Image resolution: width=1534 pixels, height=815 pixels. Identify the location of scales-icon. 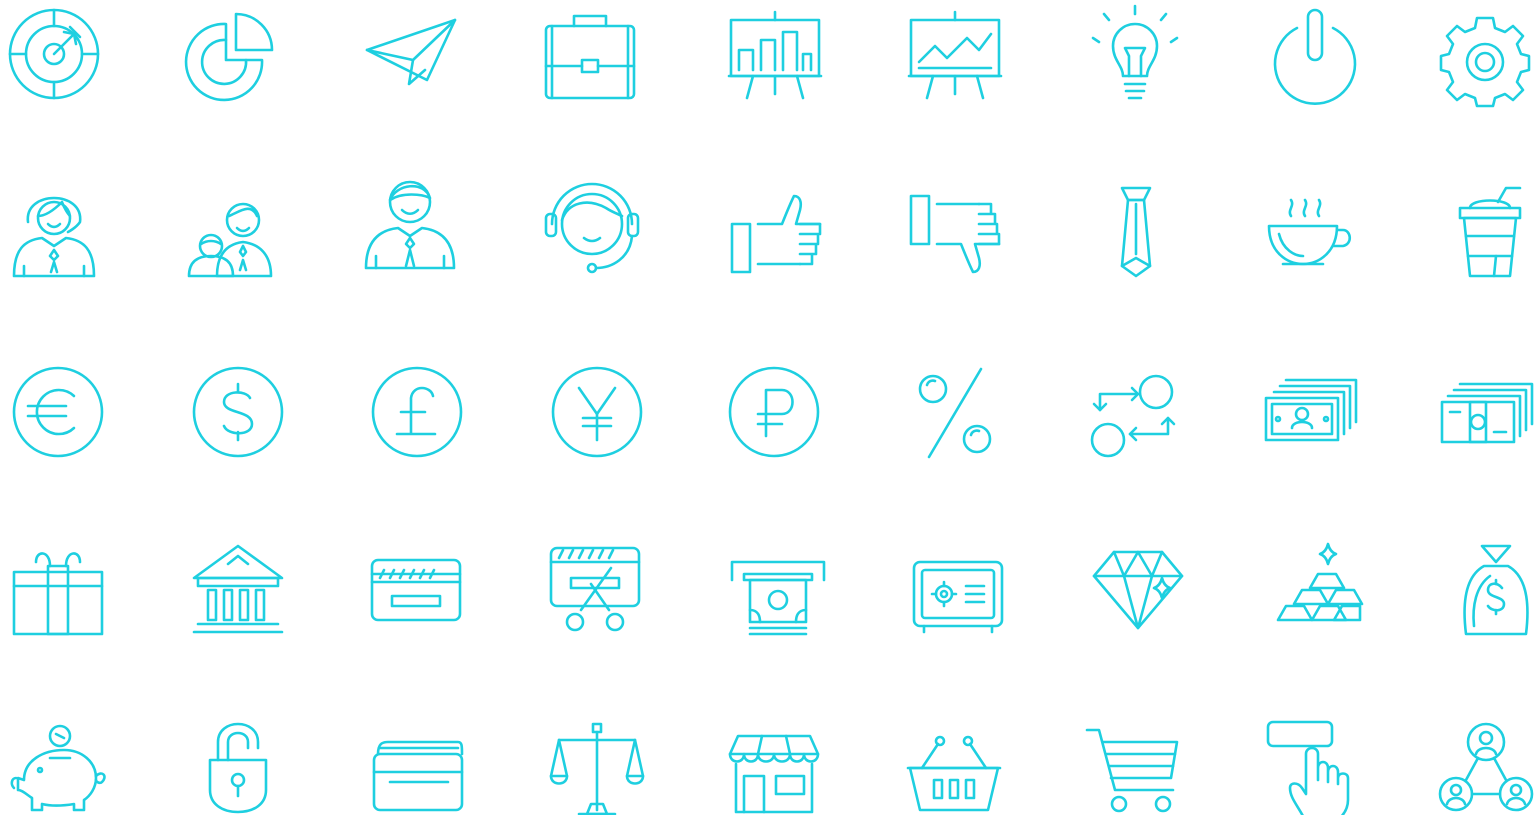
(597, 768).